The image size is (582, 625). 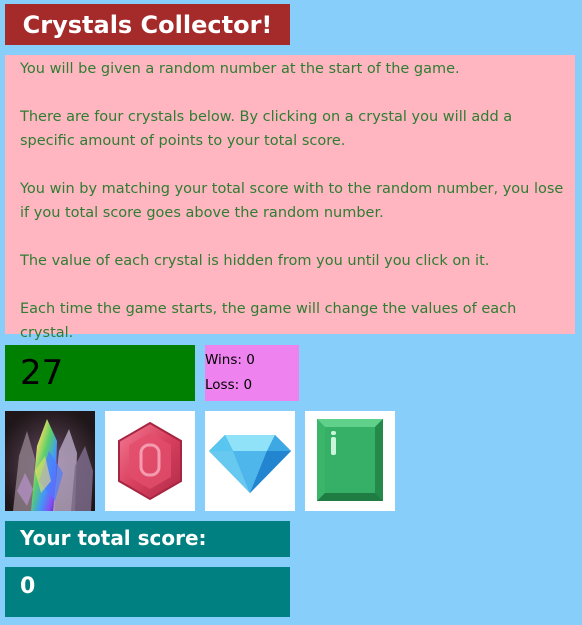 I want to click on rainbow-crystal-cluster-icon, so click(x=50, y=461).